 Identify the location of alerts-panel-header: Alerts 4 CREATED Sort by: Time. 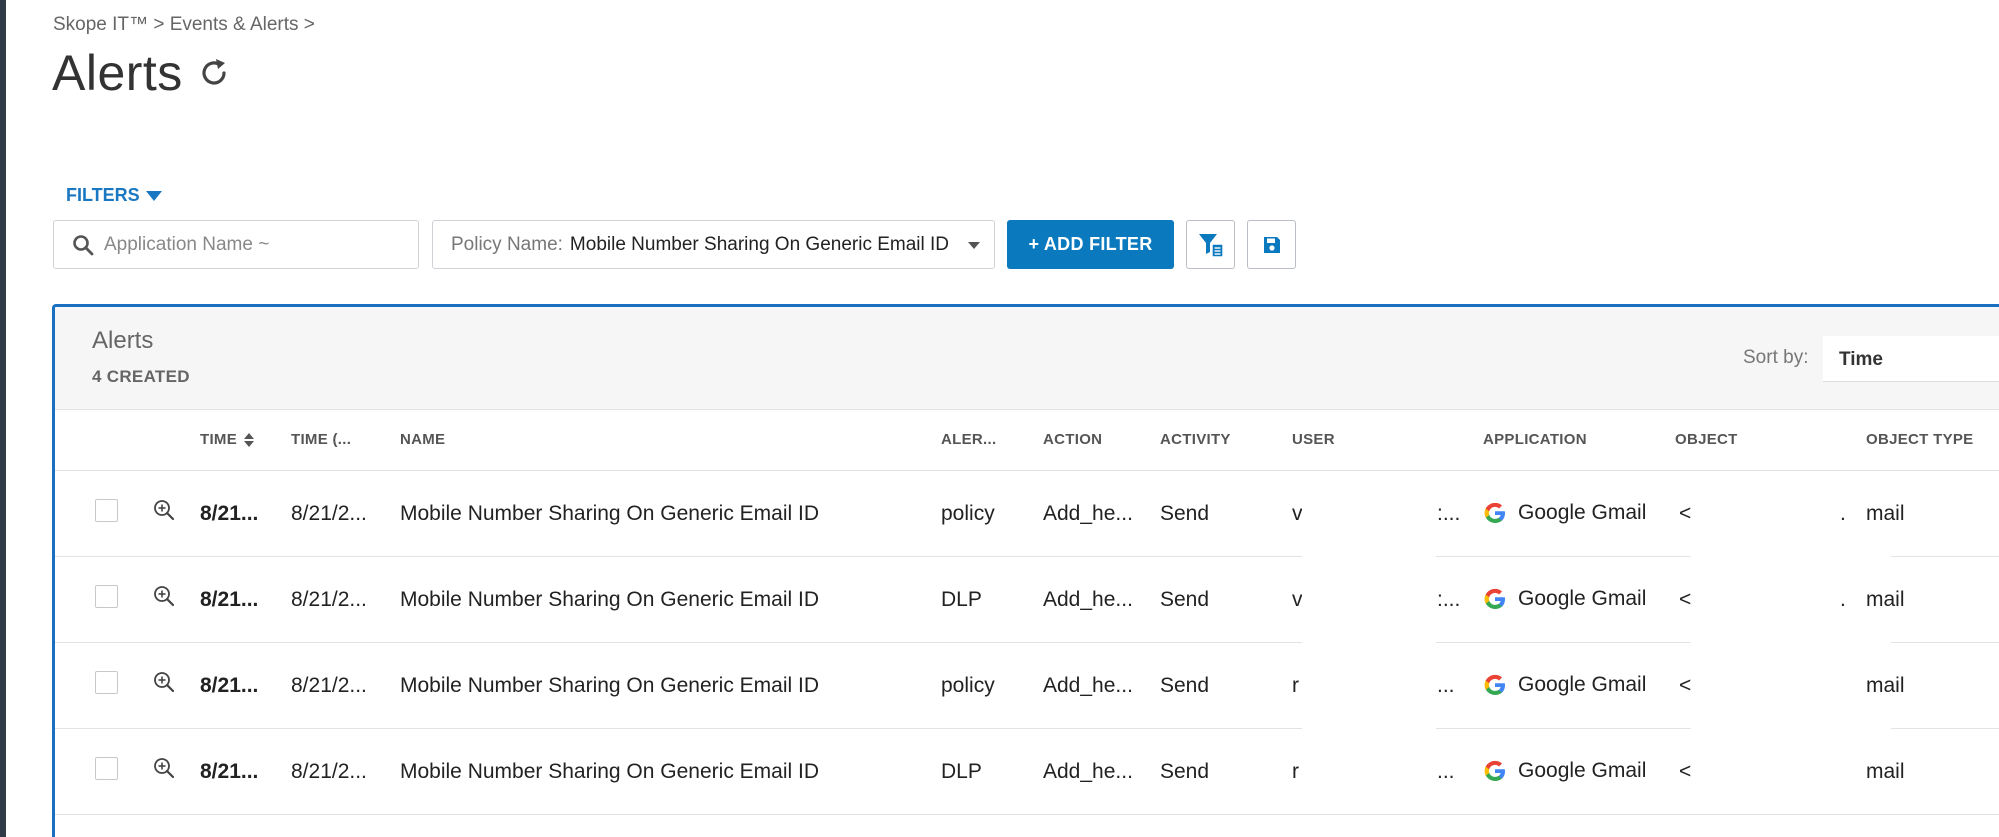
(1027, 358).